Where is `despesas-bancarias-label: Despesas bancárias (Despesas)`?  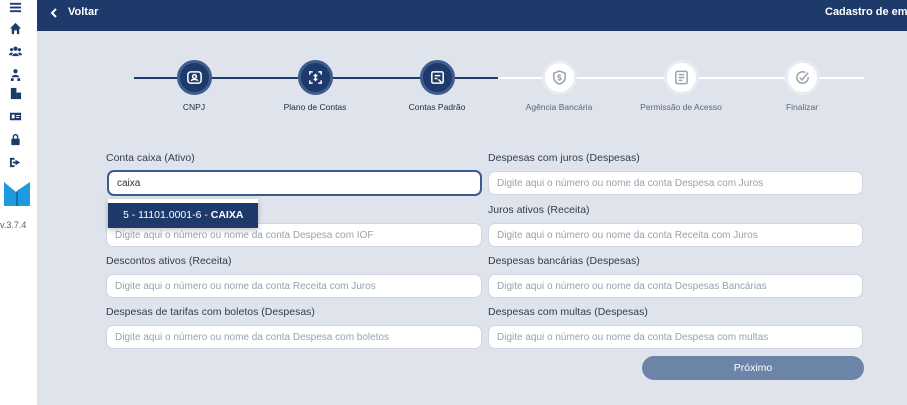 despesas-bancarias-label: Despesas bancárias (Despesas) is located at coordinates (564, 261).